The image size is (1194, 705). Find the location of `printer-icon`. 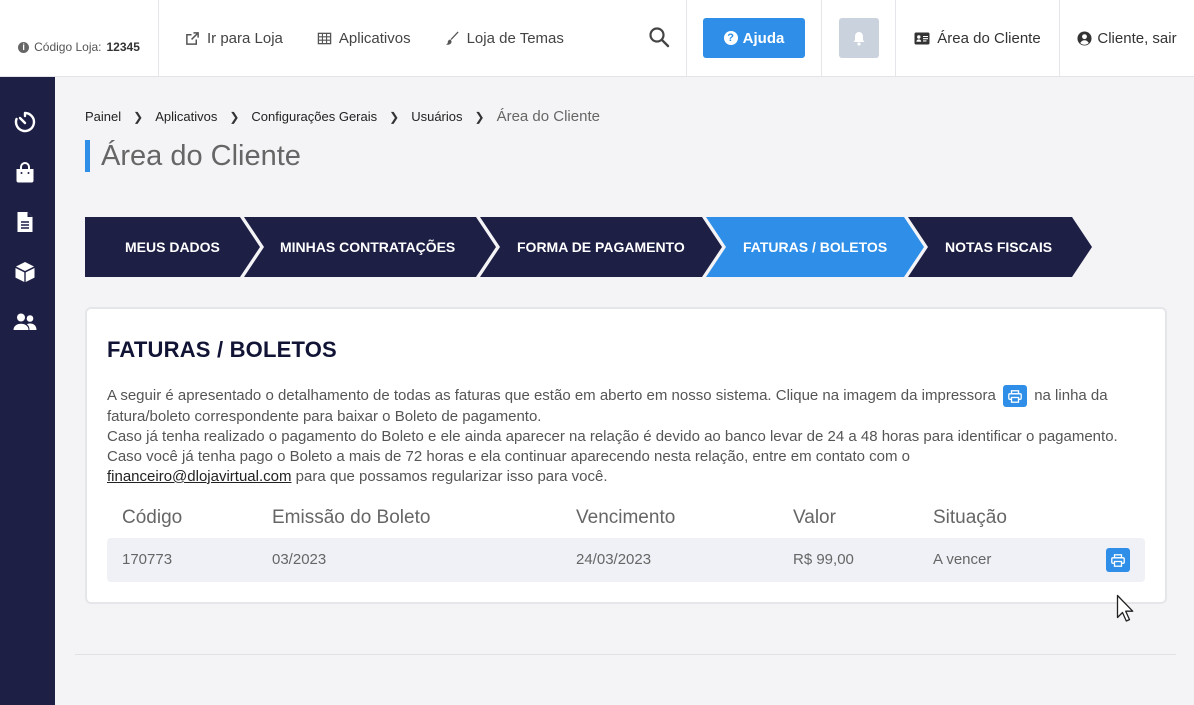

printer-icon is located at coordinates (1118, 560).